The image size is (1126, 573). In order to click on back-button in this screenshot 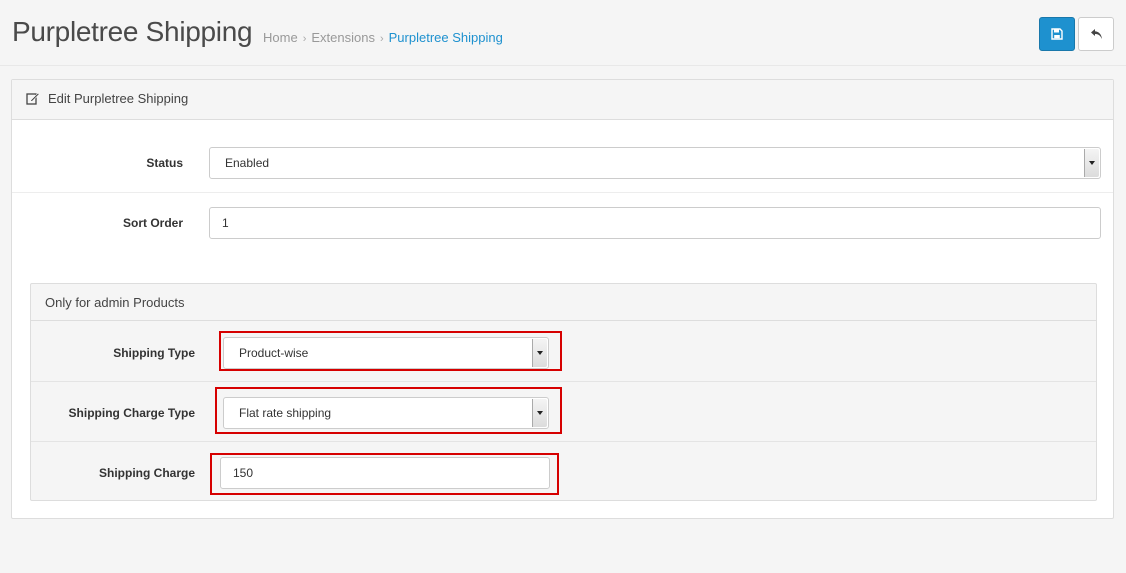, I will do `click(1096, 34)`.